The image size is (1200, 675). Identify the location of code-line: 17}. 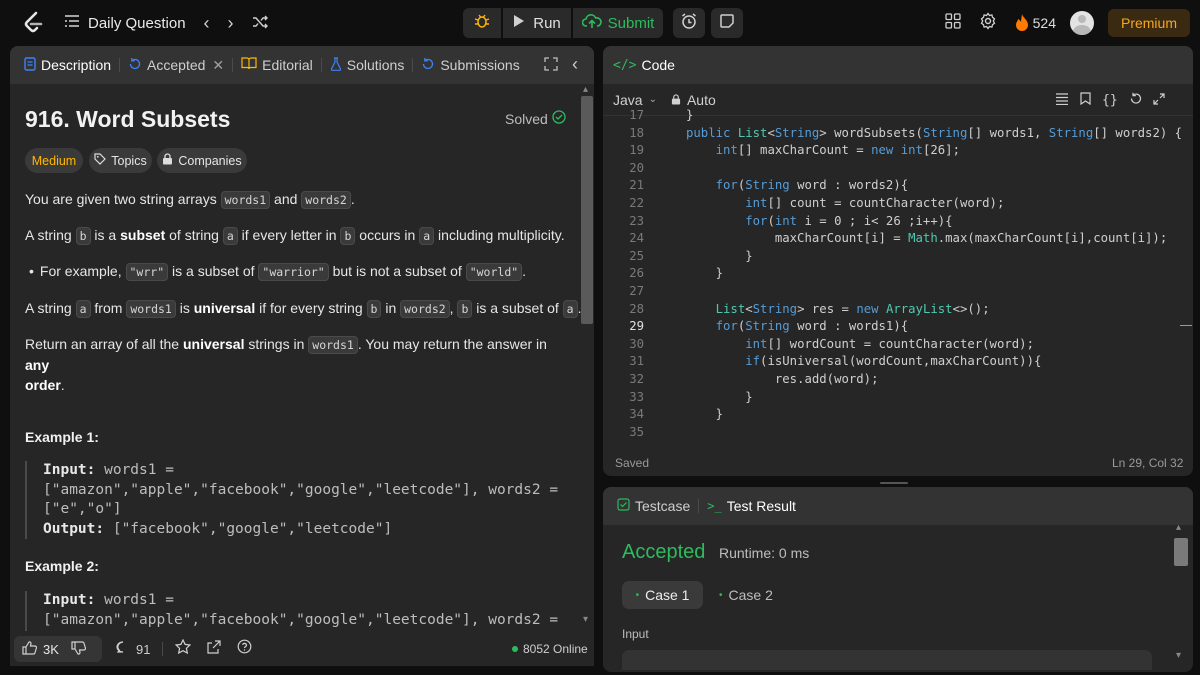
(652, 117).